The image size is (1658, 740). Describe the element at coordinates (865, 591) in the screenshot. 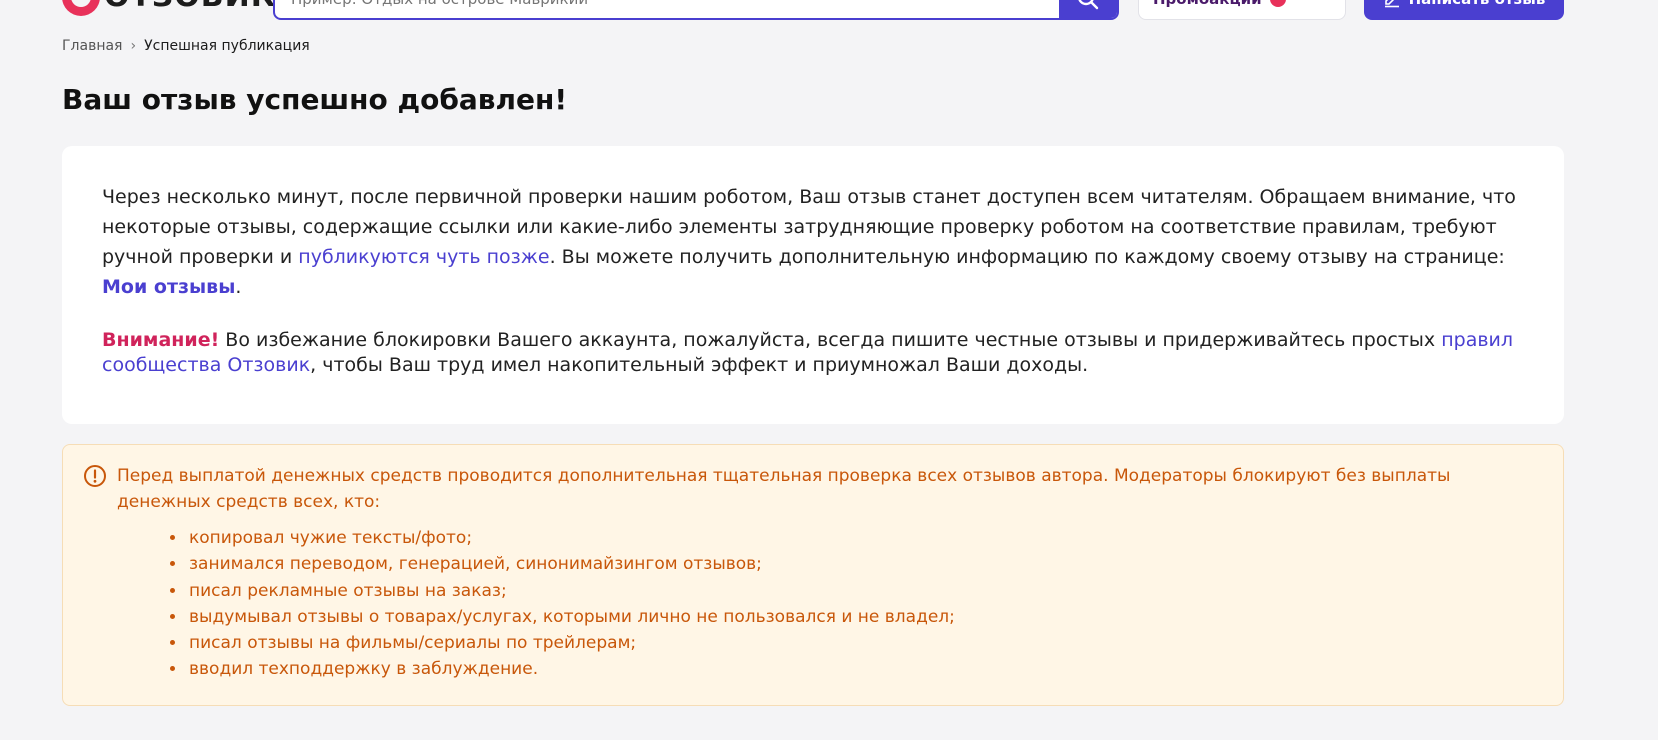

I see `list-item: писал рекламные отзывы на заказ;` at that location.